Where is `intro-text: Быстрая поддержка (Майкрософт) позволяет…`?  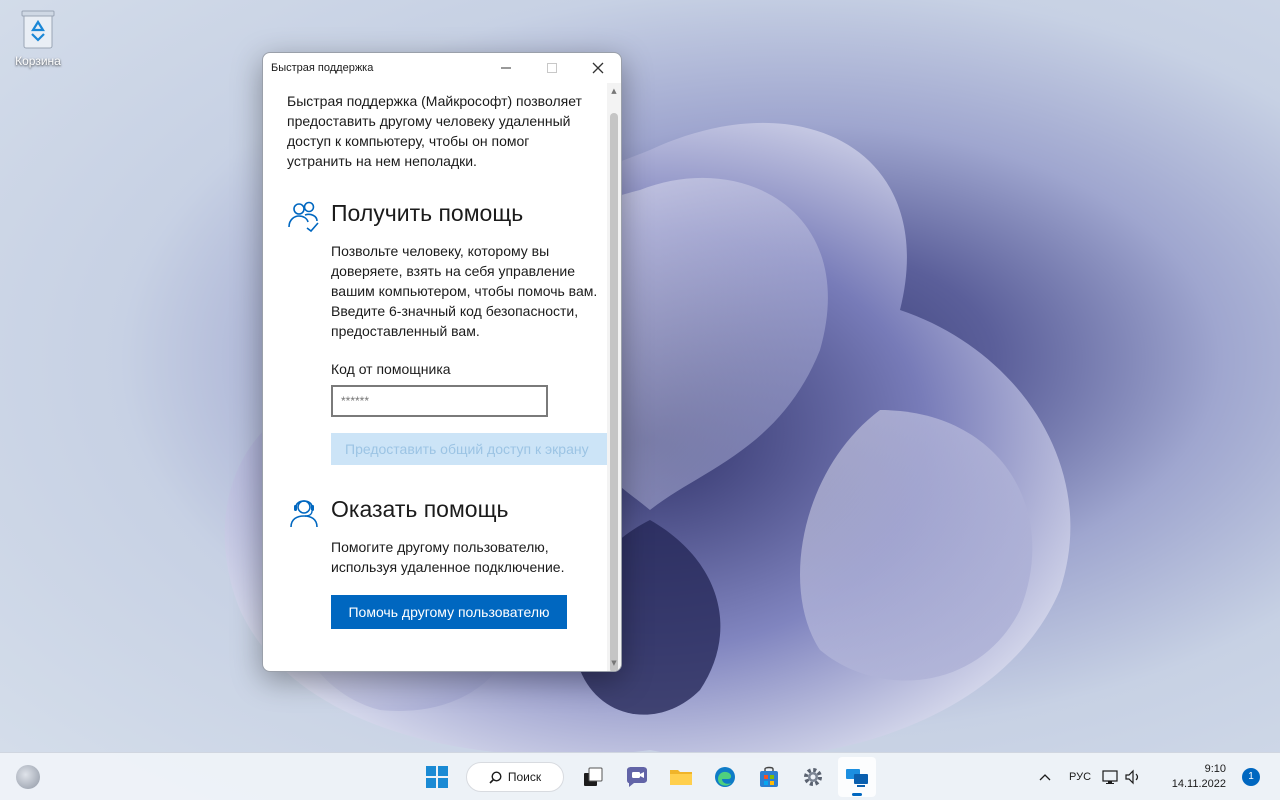 intro-text: Быстрая поддержка (Майкрософт) позволяет… is located at coordinates (434, 131).